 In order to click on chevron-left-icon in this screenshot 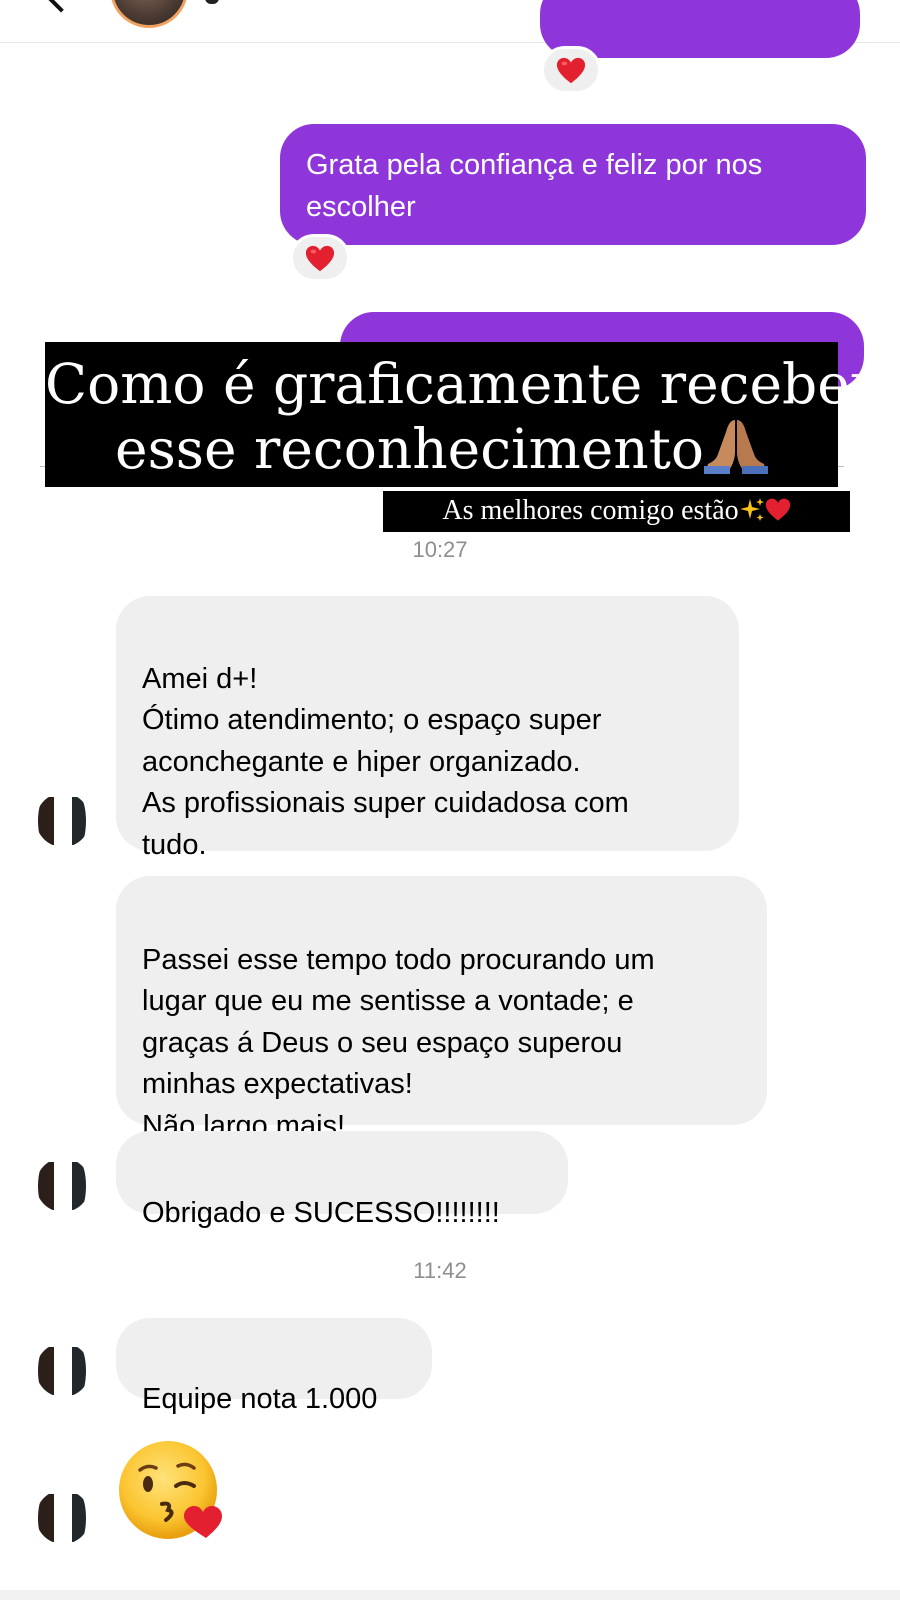, I will do `click(61, 6)`.